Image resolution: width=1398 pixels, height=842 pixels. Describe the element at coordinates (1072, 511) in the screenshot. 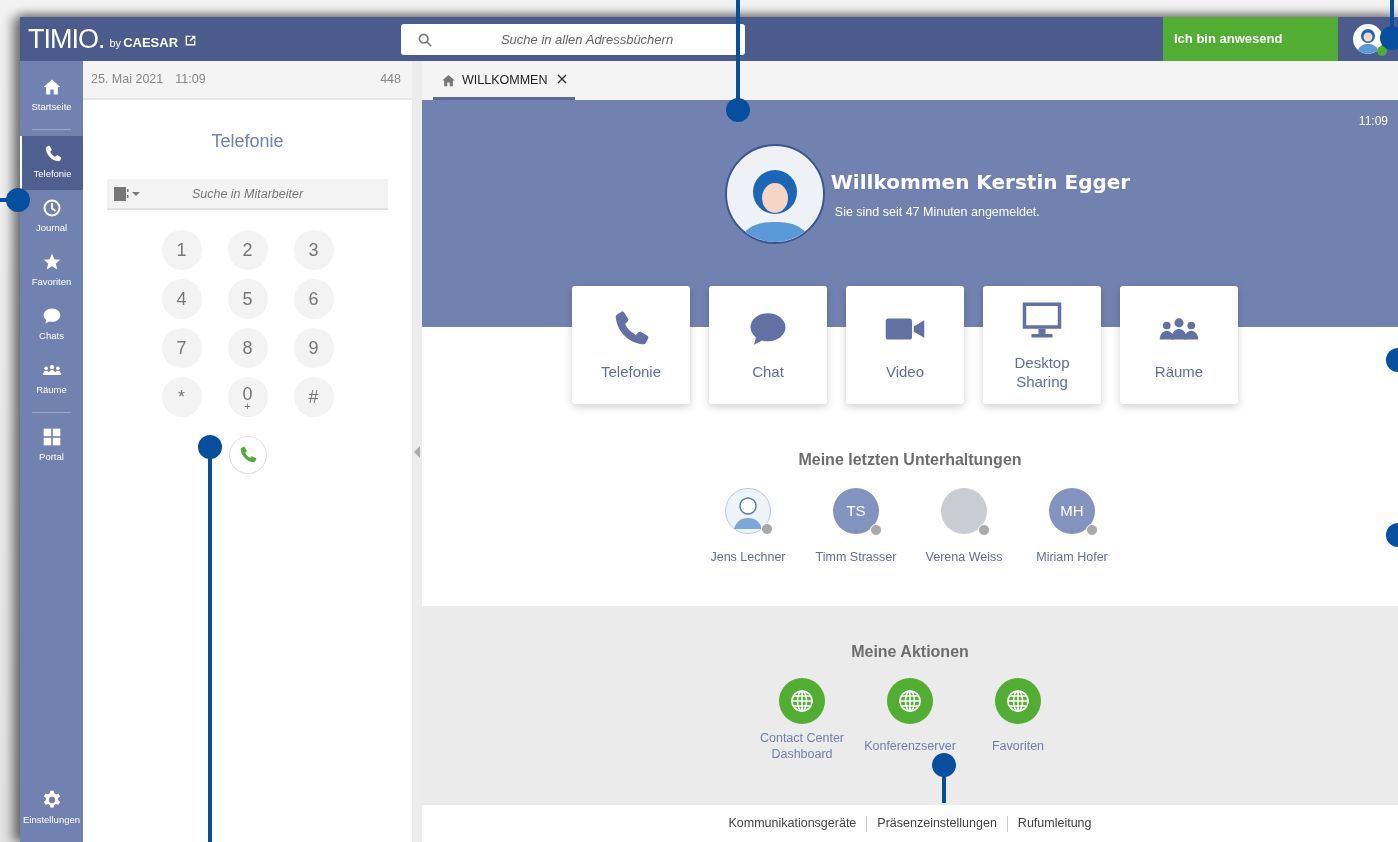

I see `contact-avatar: MH` at that location.